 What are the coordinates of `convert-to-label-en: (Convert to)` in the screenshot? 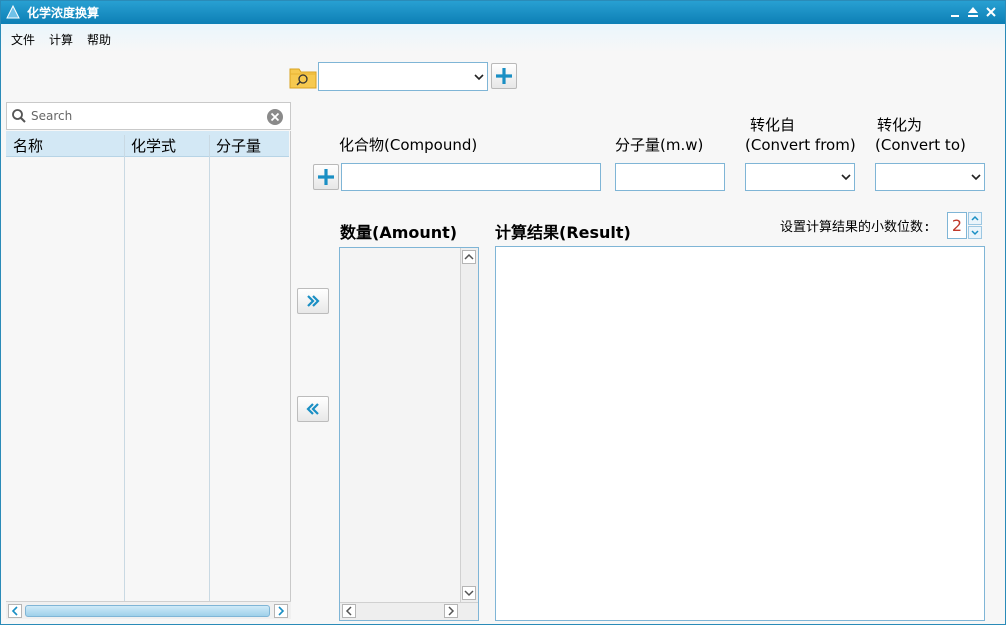 It's located at (920, 145).